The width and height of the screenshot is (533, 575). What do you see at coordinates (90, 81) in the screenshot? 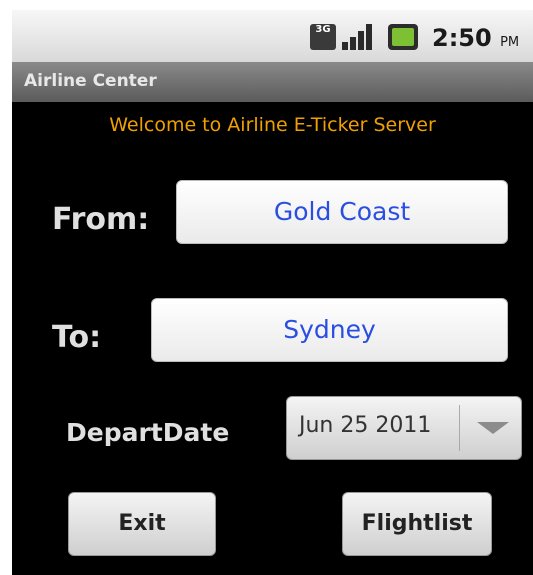
I see `app-title: Airline Center` at bounding box center [90, 81].